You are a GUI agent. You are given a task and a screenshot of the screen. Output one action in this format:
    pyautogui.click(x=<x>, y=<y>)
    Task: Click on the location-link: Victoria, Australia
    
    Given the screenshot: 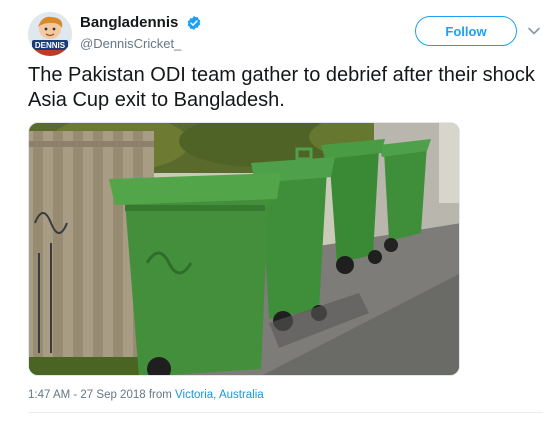 What is the action you would take?
    pyautogui.click(x=219, y=395)
    